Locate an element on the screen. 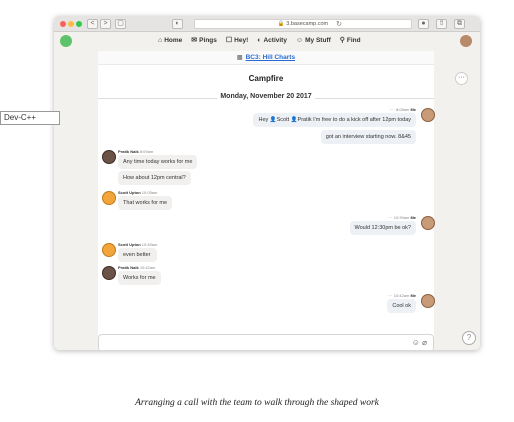 The height and width of the screenshot is (422, 514). nav-find: ⚲ Find is located at coordinates (350, 40).